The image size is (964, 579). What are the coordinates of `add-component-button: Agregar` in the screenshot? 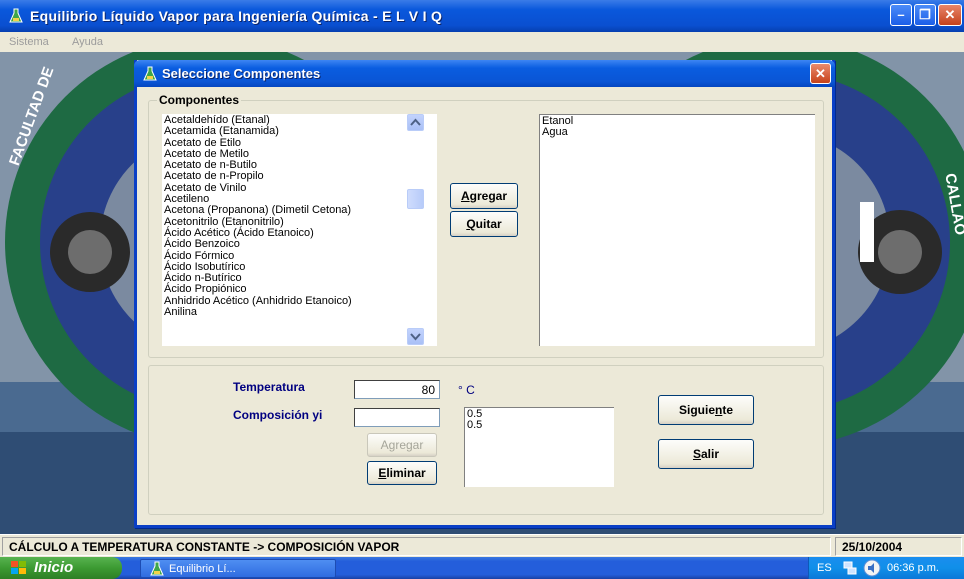 It's located at (484, 196).